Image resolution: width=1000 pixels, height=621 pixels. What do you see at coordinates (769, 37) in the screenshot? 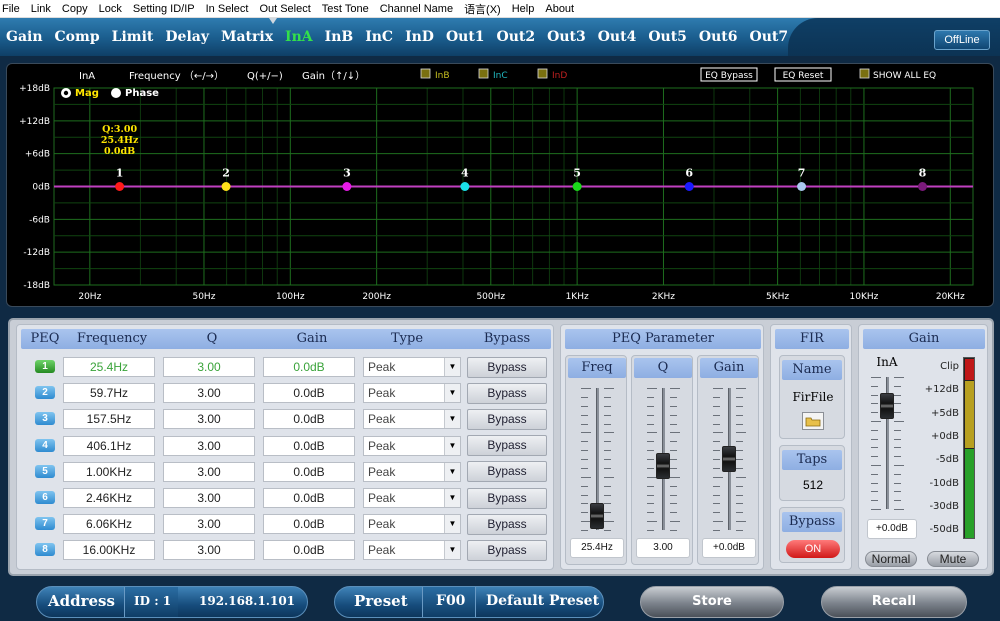
I see `tab-out7: Out7` at bounding box center [769, 37].